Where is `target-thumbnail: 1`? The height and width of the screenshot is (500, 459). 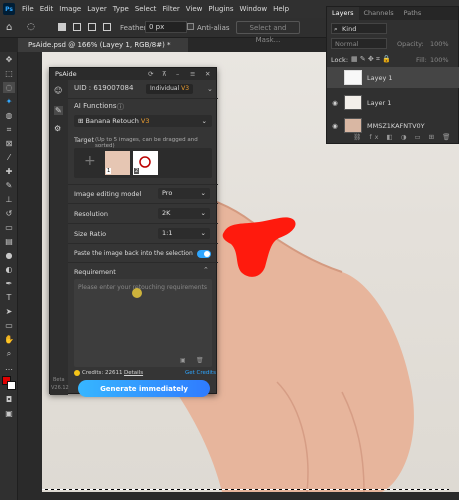
target-thumbnail: 1 is located at coordinates (117, 163).